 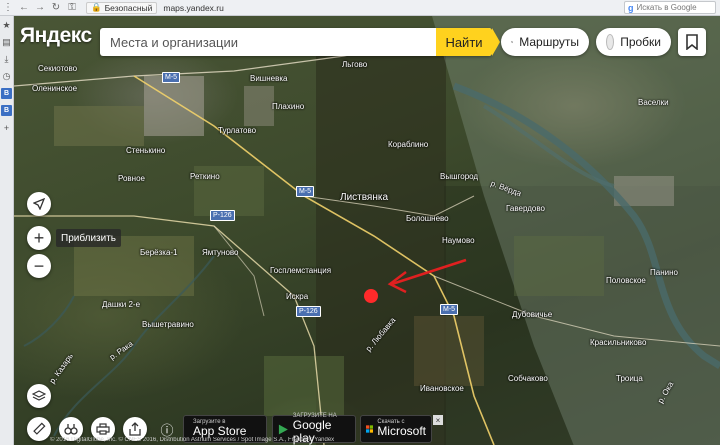 I want to click on place-label: Реткино, so click(x=205, y=176).